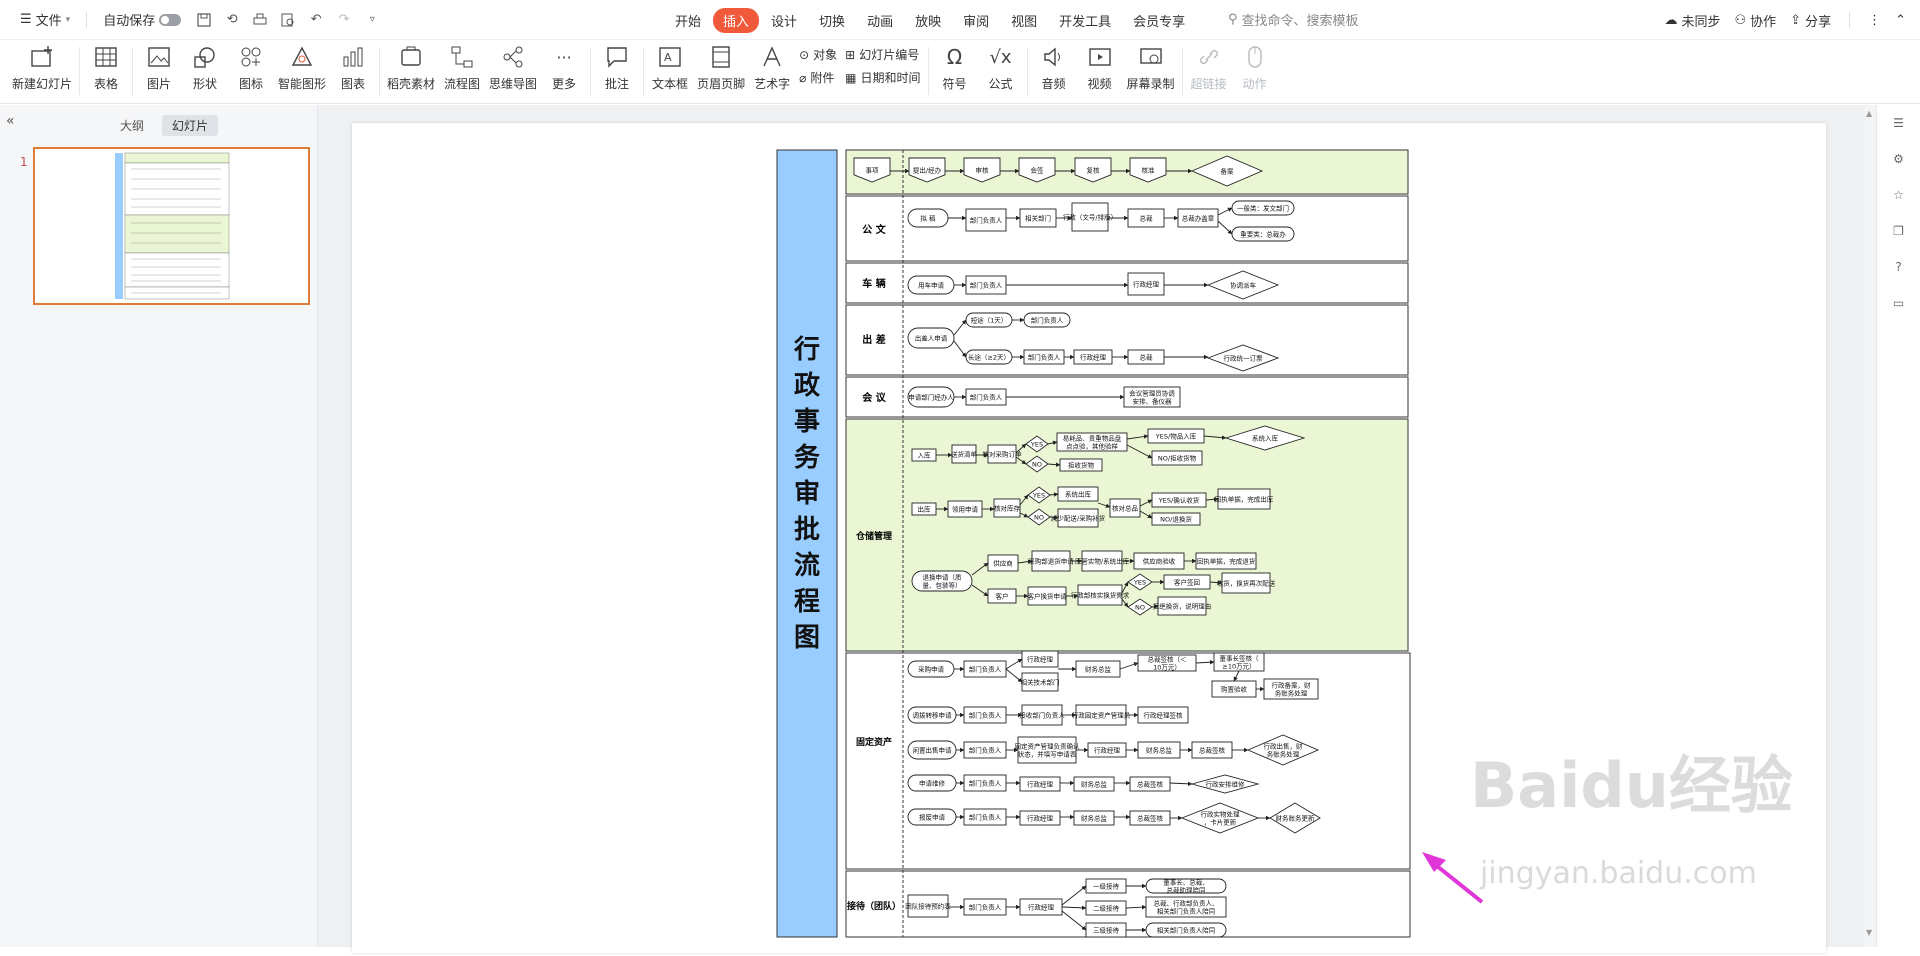 The height and width of the screenshot is (956, 1920). I want to click on flow-node-text: 核对库存, so click(1007, 508).